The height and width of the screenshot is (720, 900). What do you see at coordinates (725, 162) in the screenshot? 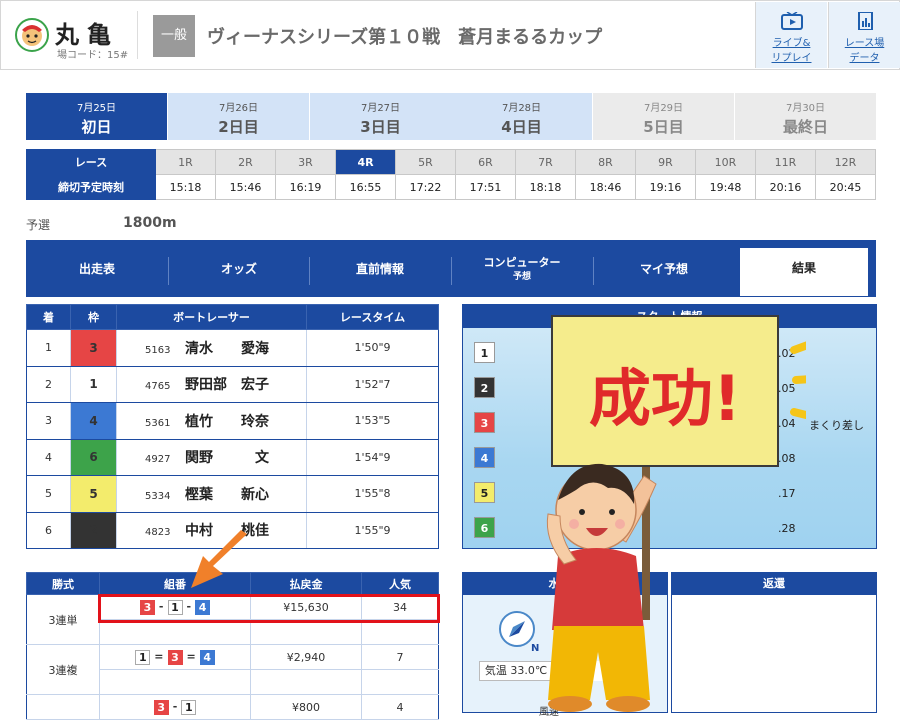
I see `race-link-10r: 10R` at bounding box center [725, 162].